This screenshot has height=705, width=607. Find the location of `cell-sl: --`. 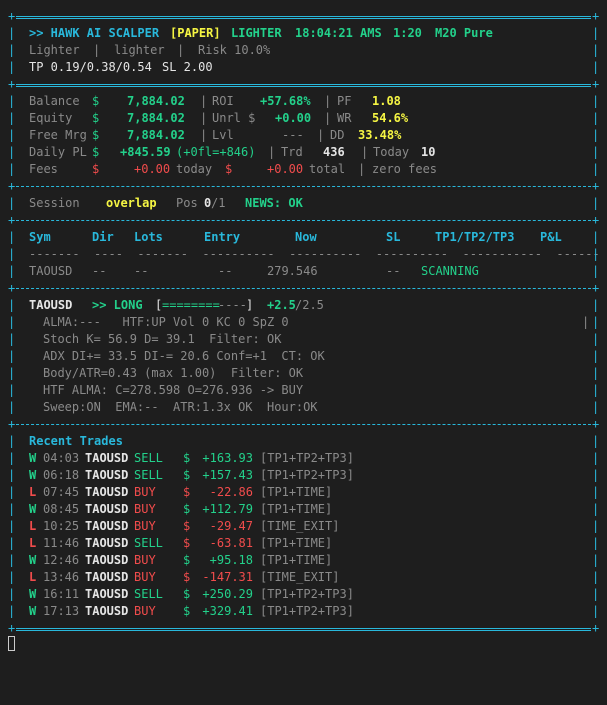

cell-sl: -- is located at coordinates (393, 271).